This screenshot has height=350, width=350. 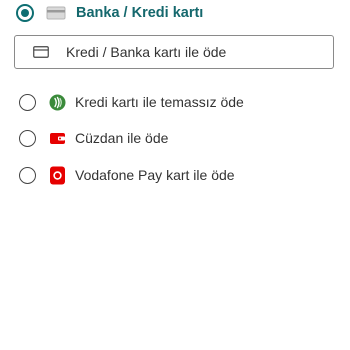 What do you see at coordinates (140, 13) in the screenshot?
I see `section-title: Banka / Kredi kartı` at bounding box center [140, 13].